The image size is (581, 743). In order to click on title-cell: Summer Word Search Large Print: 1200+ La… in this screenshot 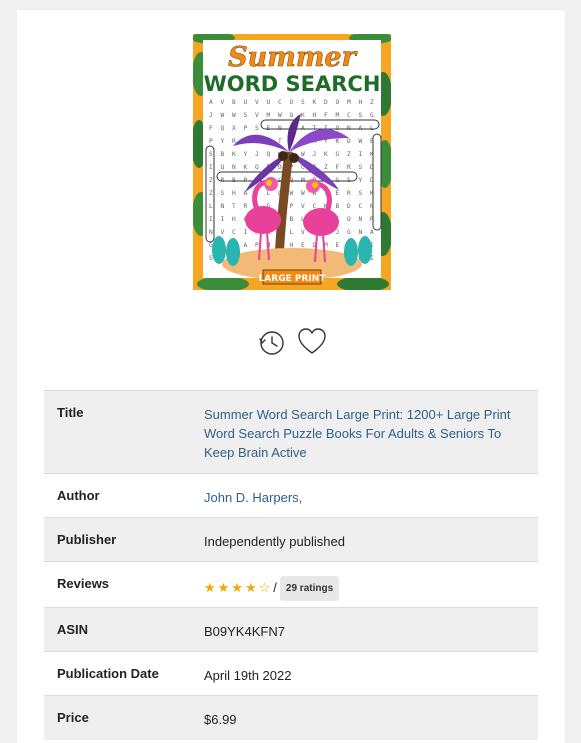, I will do `click(371, 432)`.